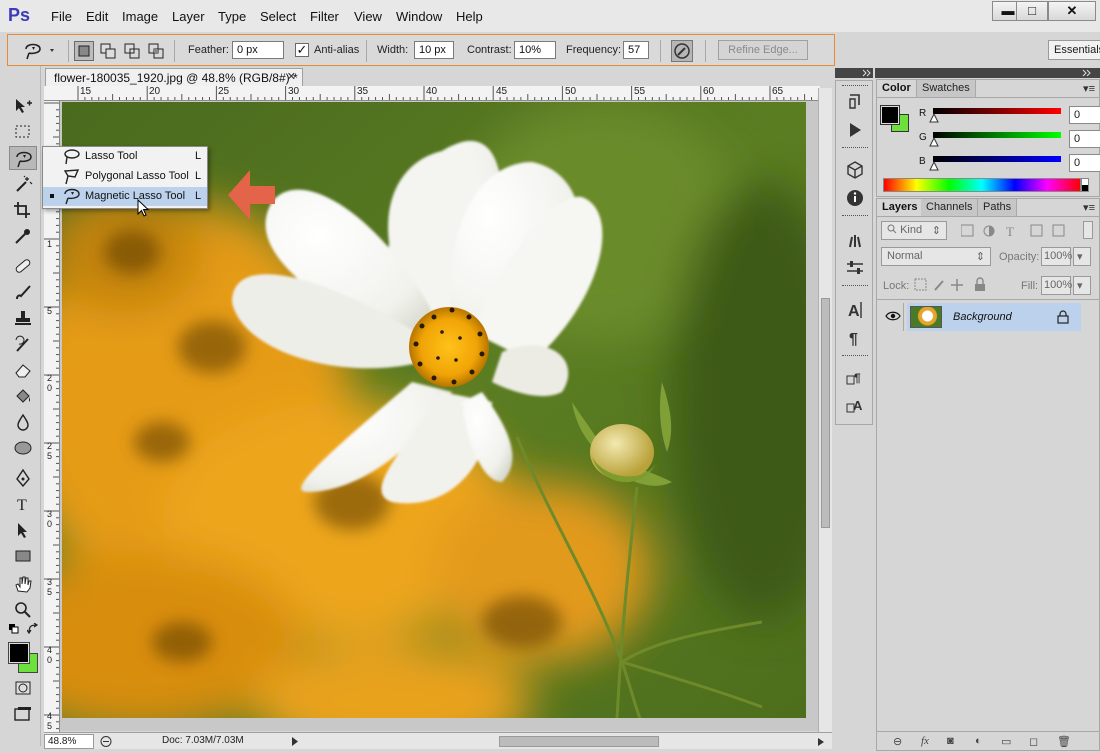  I want to click on eye-icon, so click(893, 316).